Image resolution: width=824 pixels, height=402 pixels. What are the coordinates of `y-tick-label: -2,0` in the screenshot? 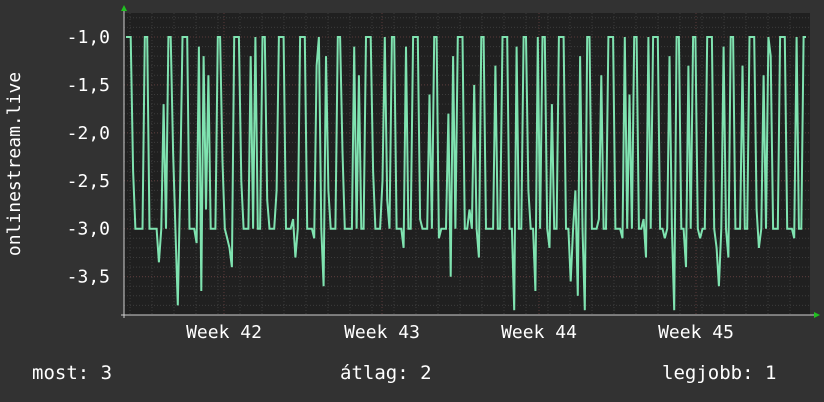 It's located at (88, 133).